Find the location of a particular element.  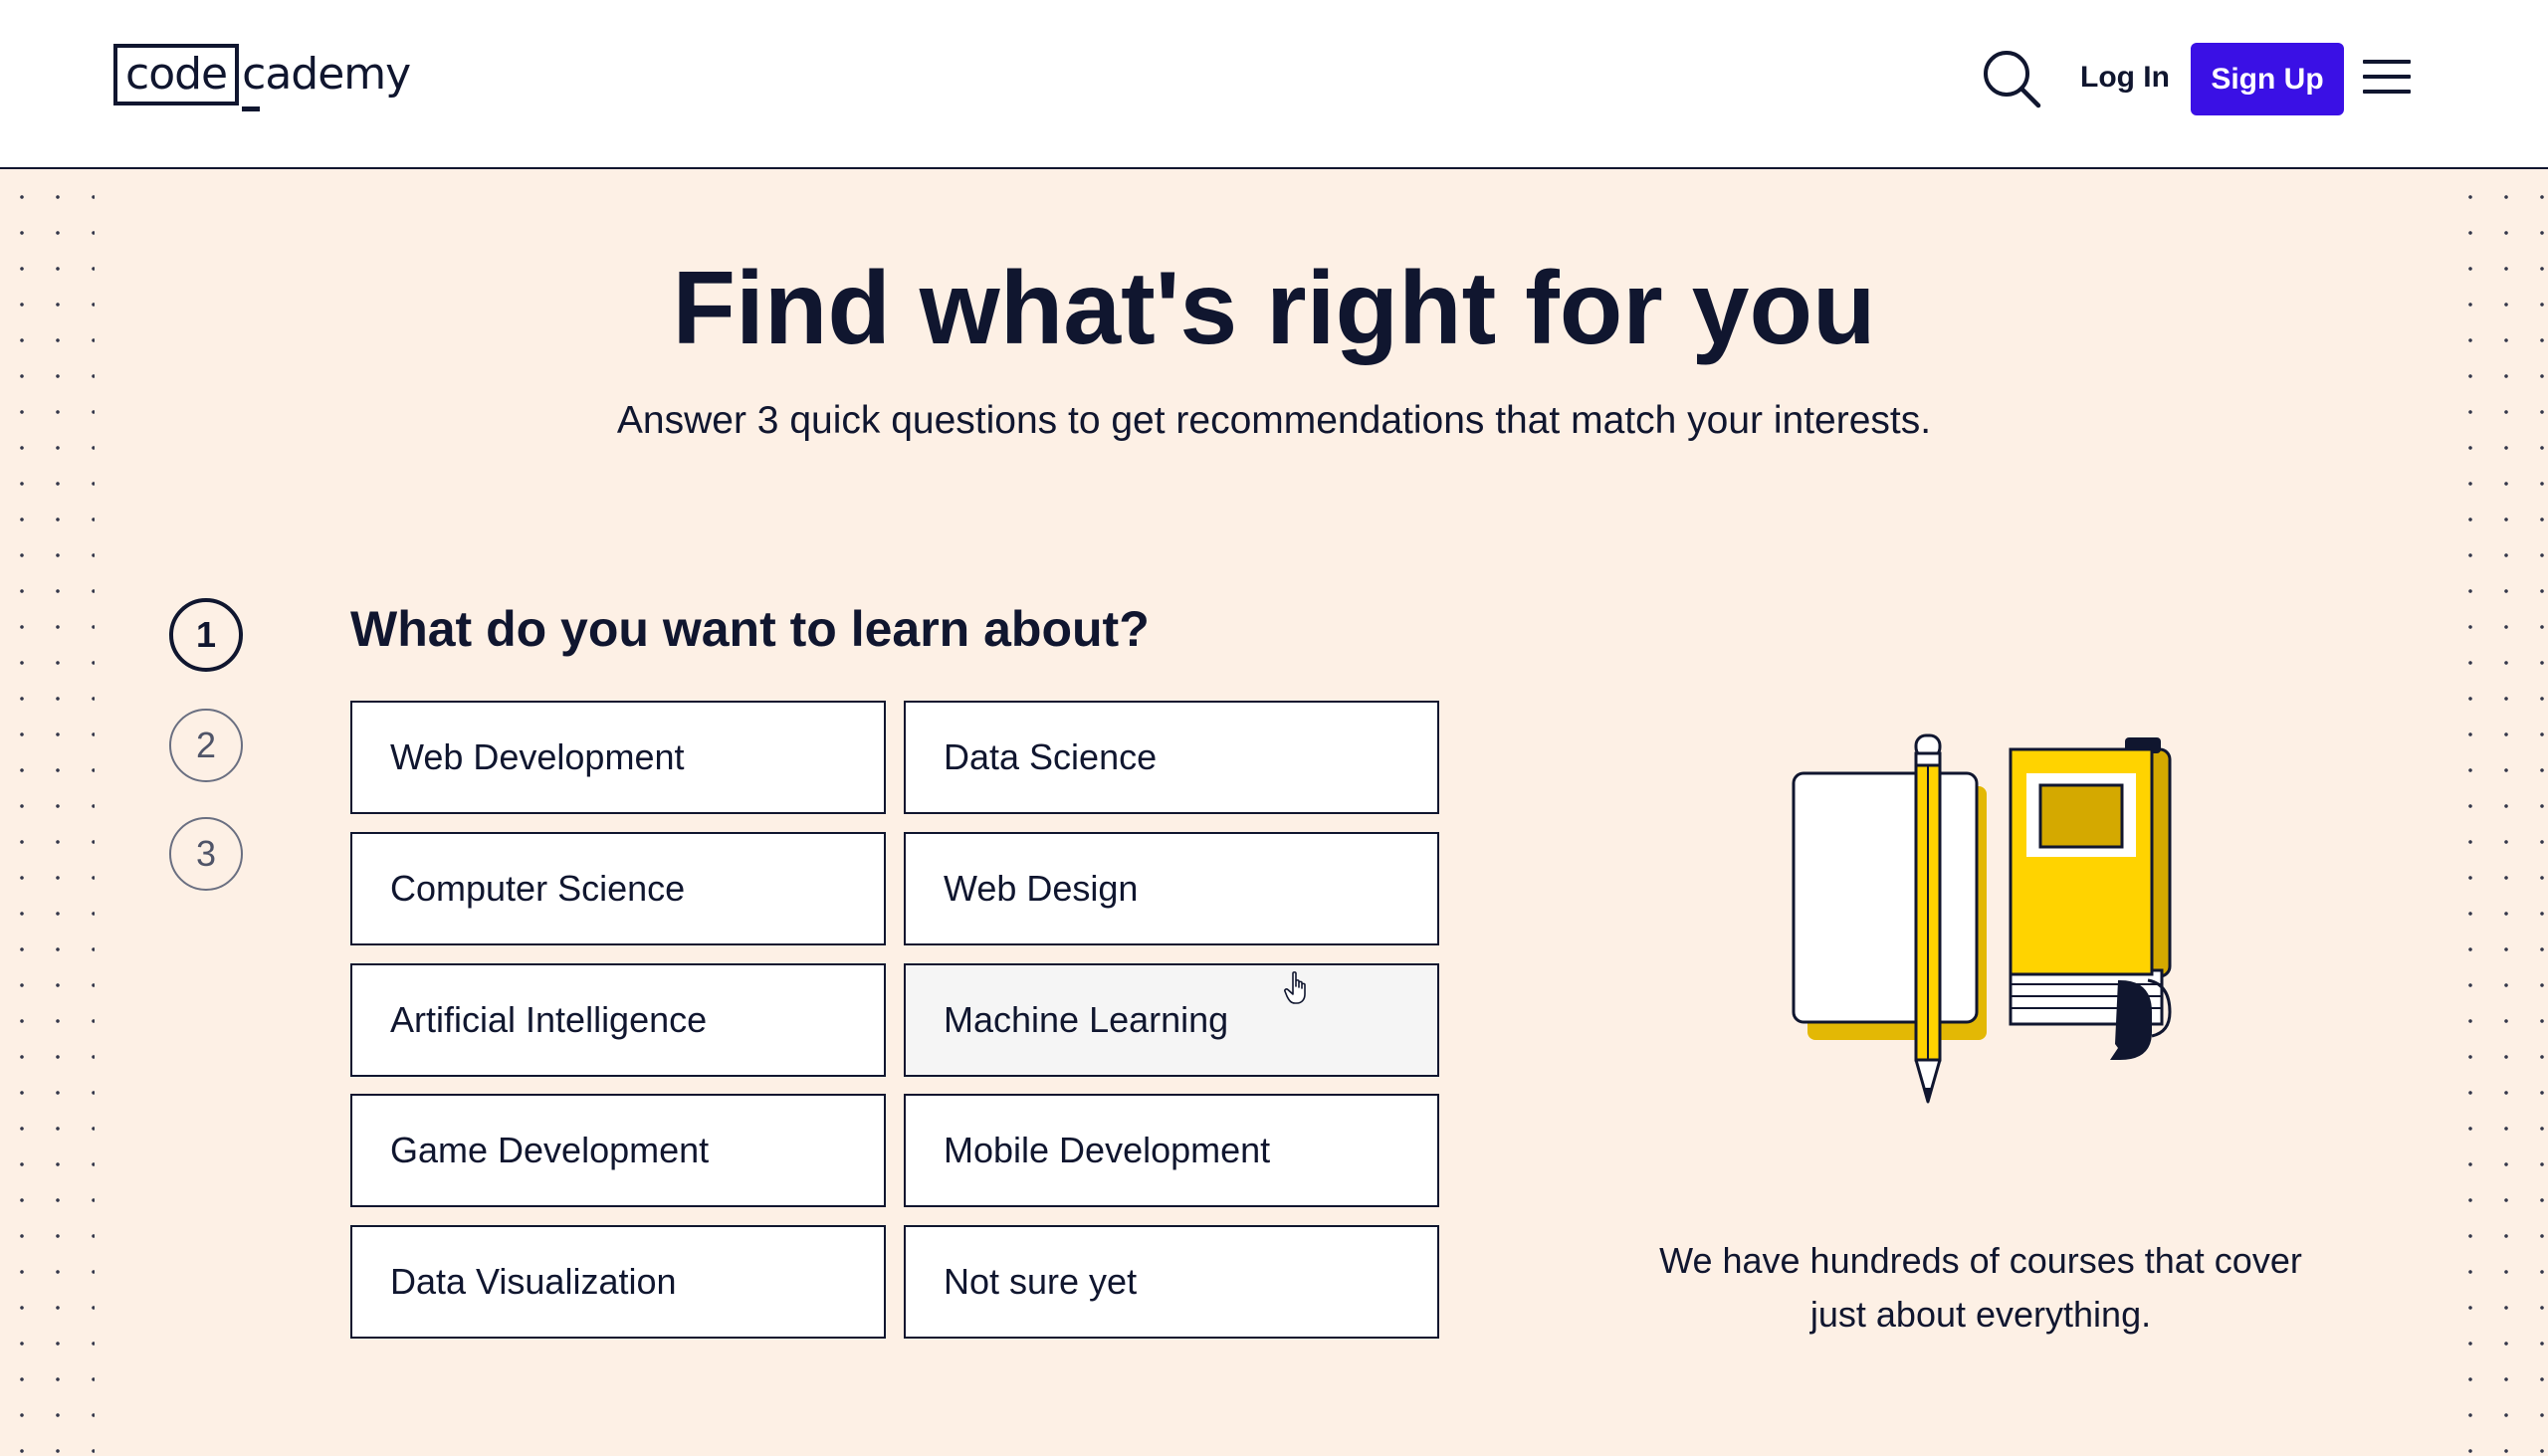

step-indicator-3: 3 is located at coordinates (206, 854).